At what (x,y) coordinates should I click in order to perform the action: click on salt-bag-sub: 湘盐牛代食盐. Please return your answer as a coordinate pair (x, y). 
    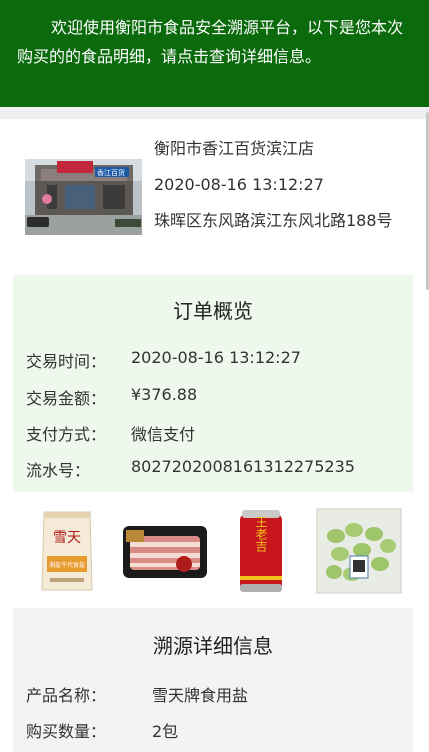
    Looking at the image, I should click on (67, 565).